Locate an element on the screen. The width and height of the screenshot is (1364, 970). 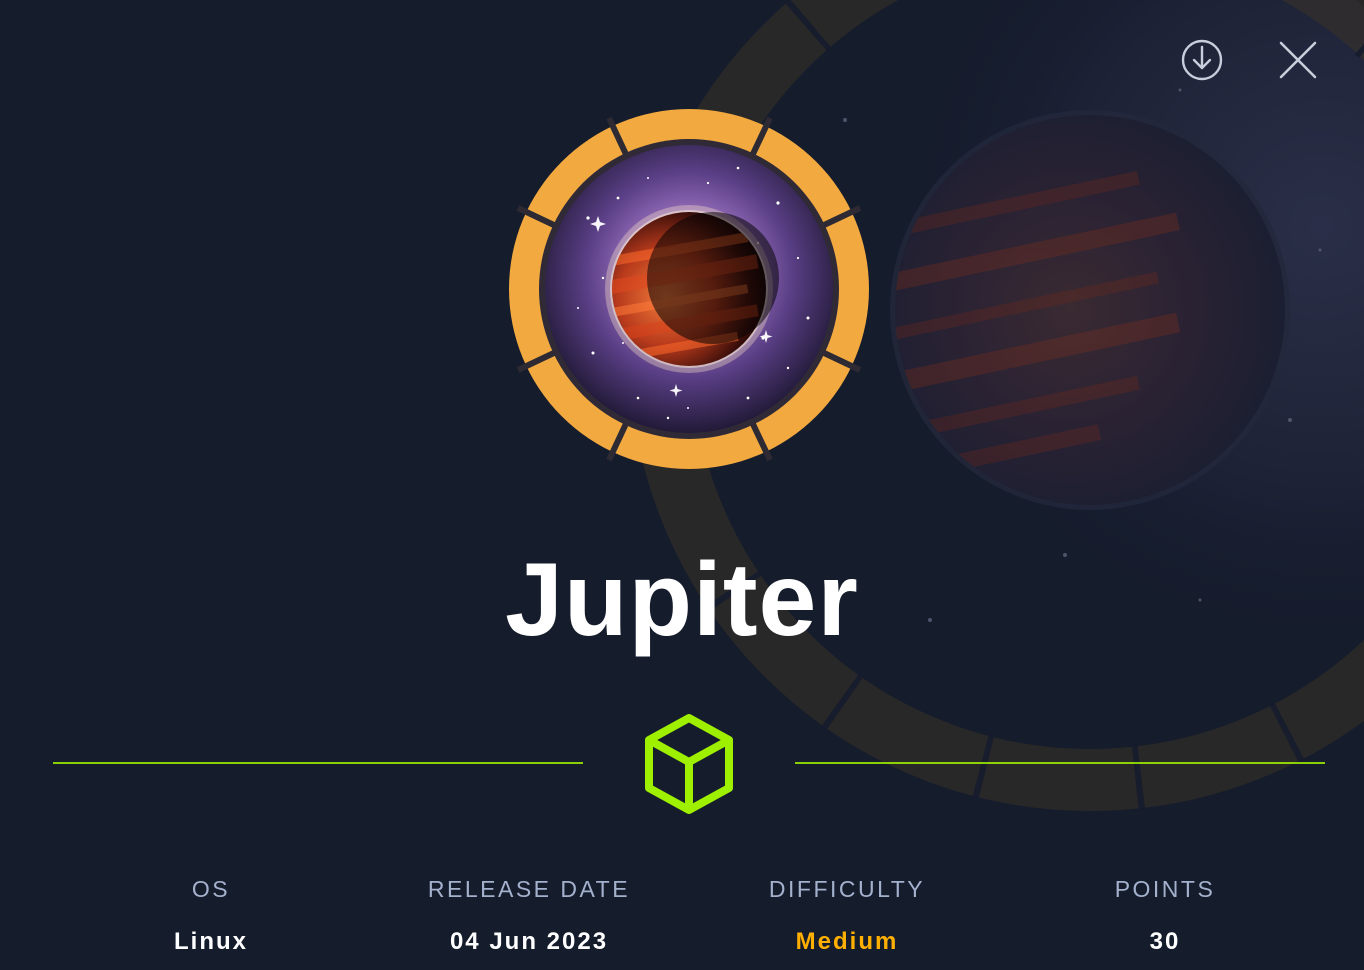
top-actions is located at coordinates (1264, 62).